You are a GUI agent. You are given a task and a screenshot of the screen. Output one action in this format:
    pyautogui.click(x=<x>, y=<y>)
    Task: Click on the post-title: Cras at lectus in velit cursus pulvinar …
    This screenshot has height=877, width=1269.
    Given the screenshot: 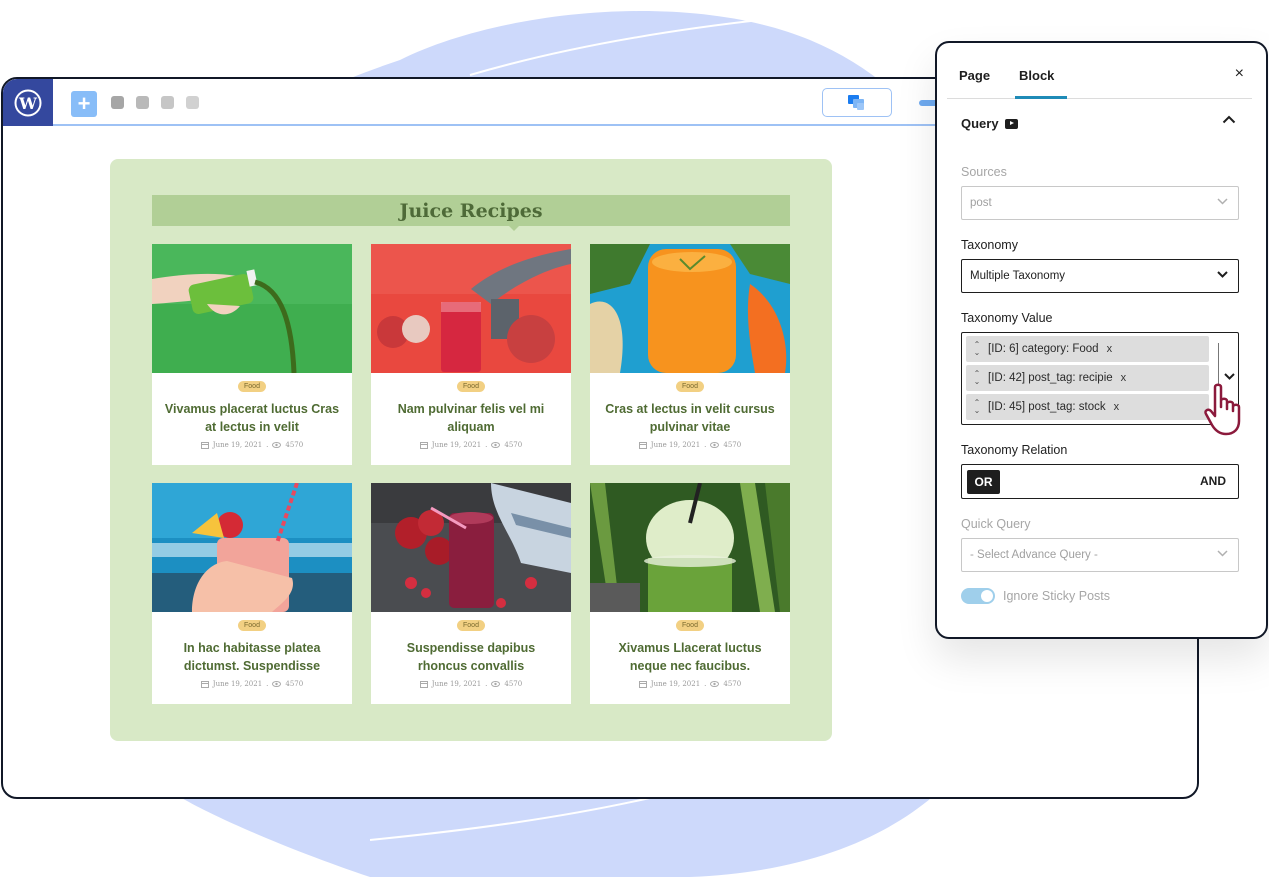 What is the action you would take?
    pyautogui.click(x=690, y=418)
    